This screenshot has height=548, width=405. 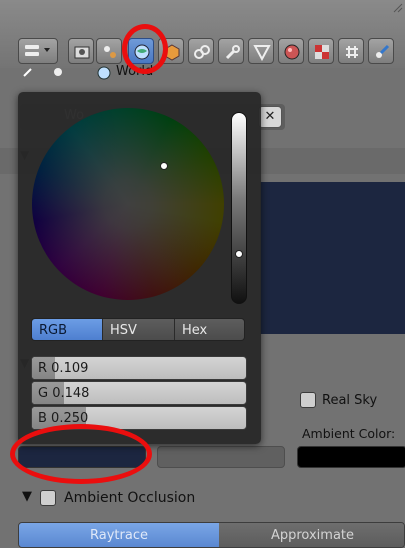 I want to click on value-slider-handle, so click(x=239, y=254).